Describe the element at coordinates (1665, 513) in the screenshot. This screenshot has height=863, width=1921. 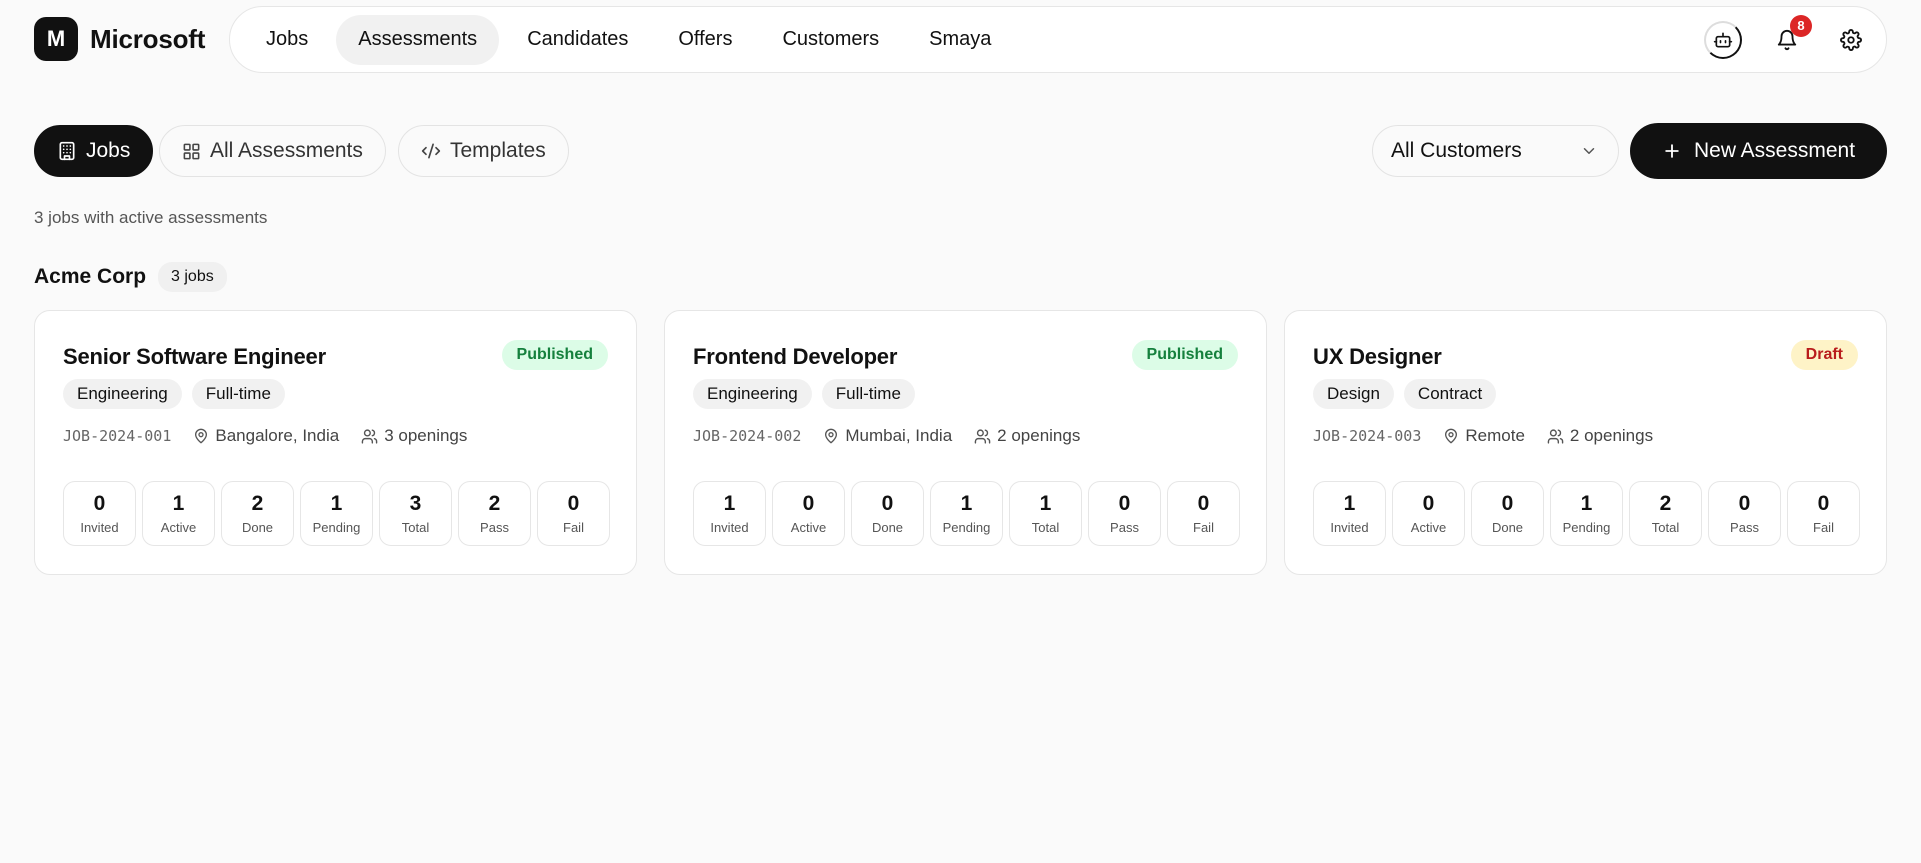
I see `stat-total: 2 Total` at that location.